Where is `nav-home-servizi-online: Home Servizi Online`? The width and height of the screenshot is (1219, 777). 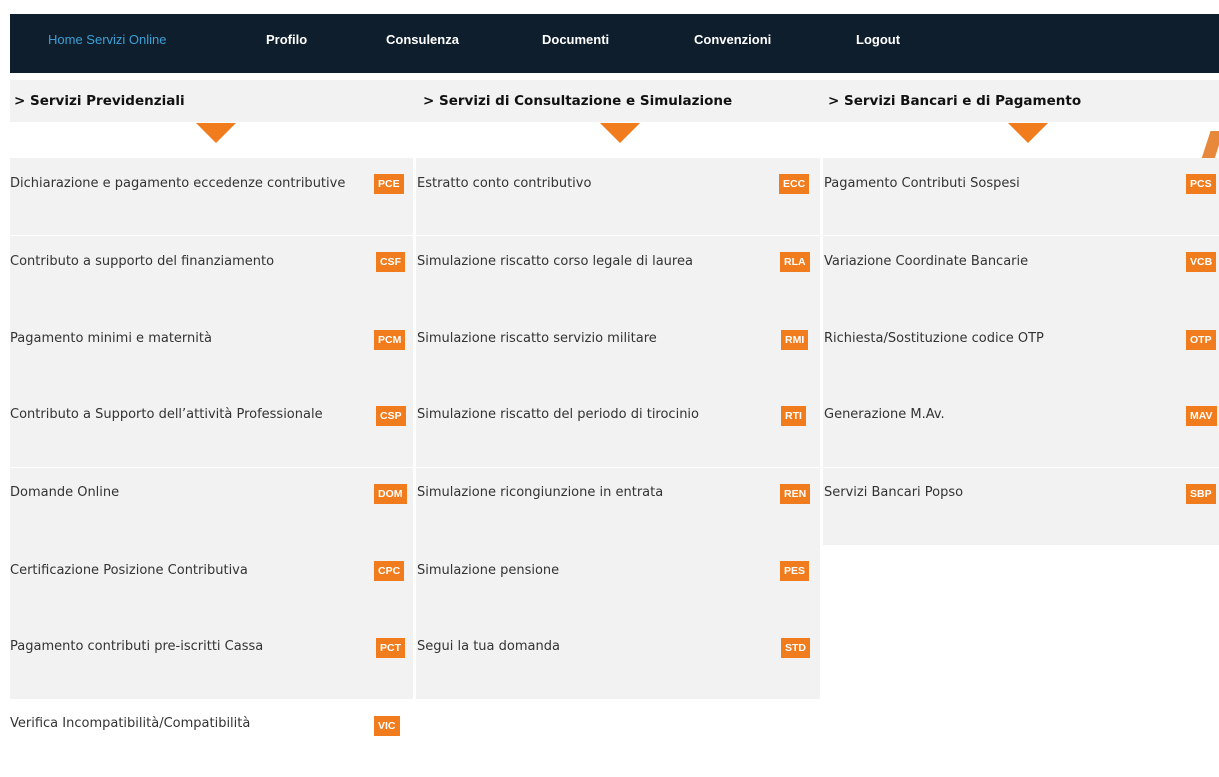 nav-home-servizi-online: Home Servizi Online is located at coordinates (107, 40).